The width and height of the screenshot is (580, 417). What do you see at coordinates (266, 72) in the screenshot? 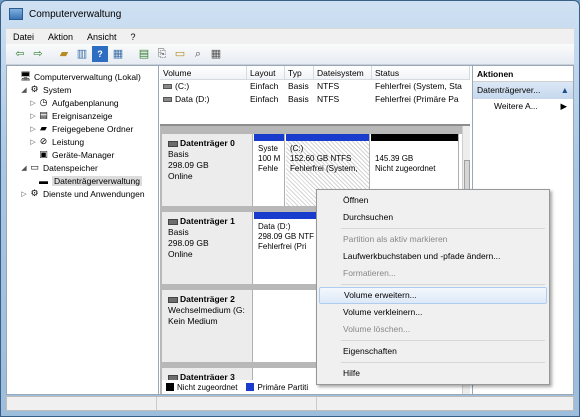
I see `column-header-layout: Layout` at bounding box center [266, 72].